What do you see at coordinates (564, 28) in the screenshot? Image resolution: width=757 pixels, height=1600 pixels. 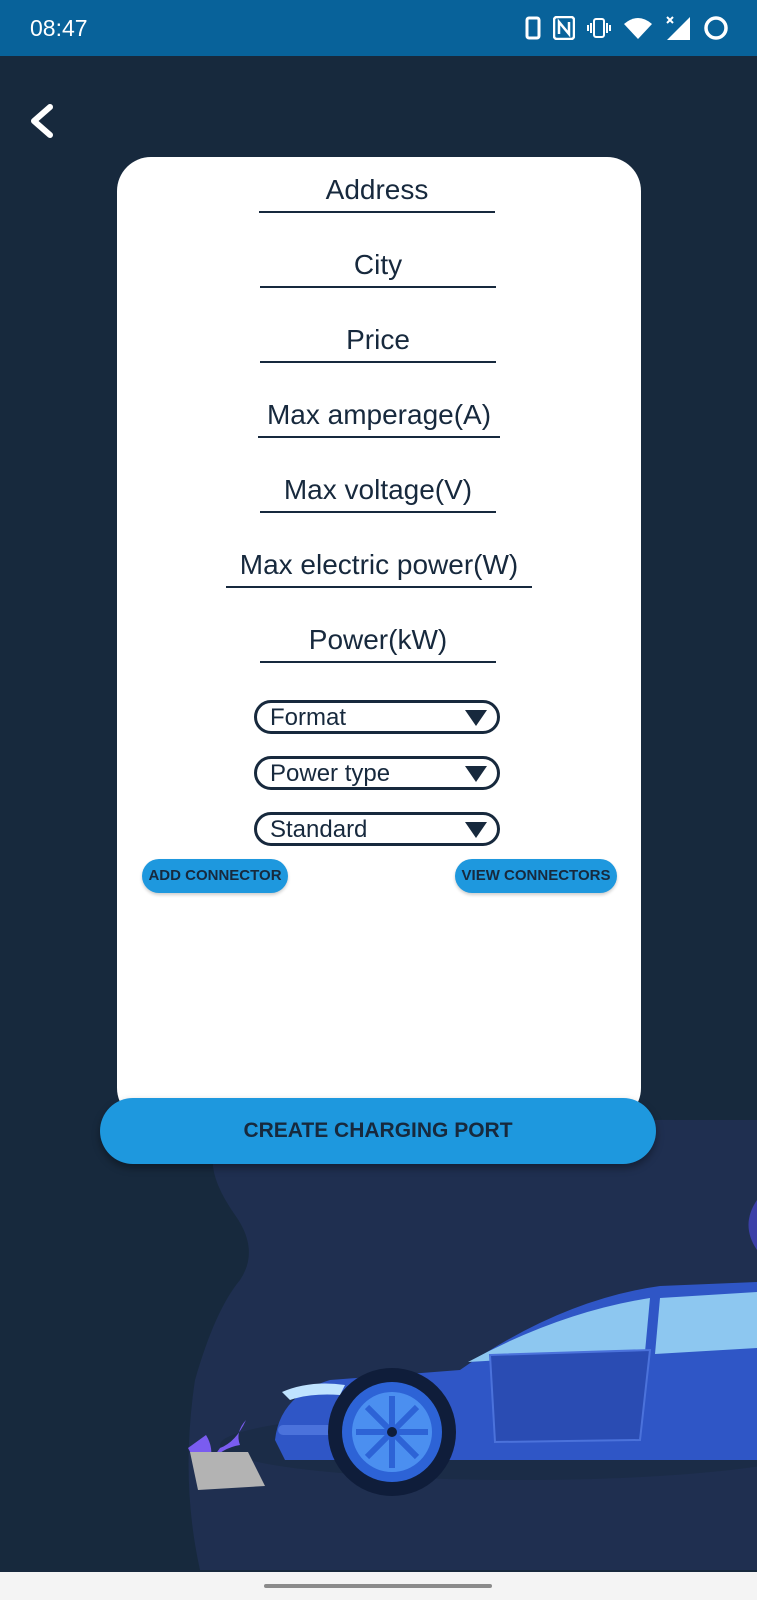 I see `nfc-icon` at bounding box center [564, 28].